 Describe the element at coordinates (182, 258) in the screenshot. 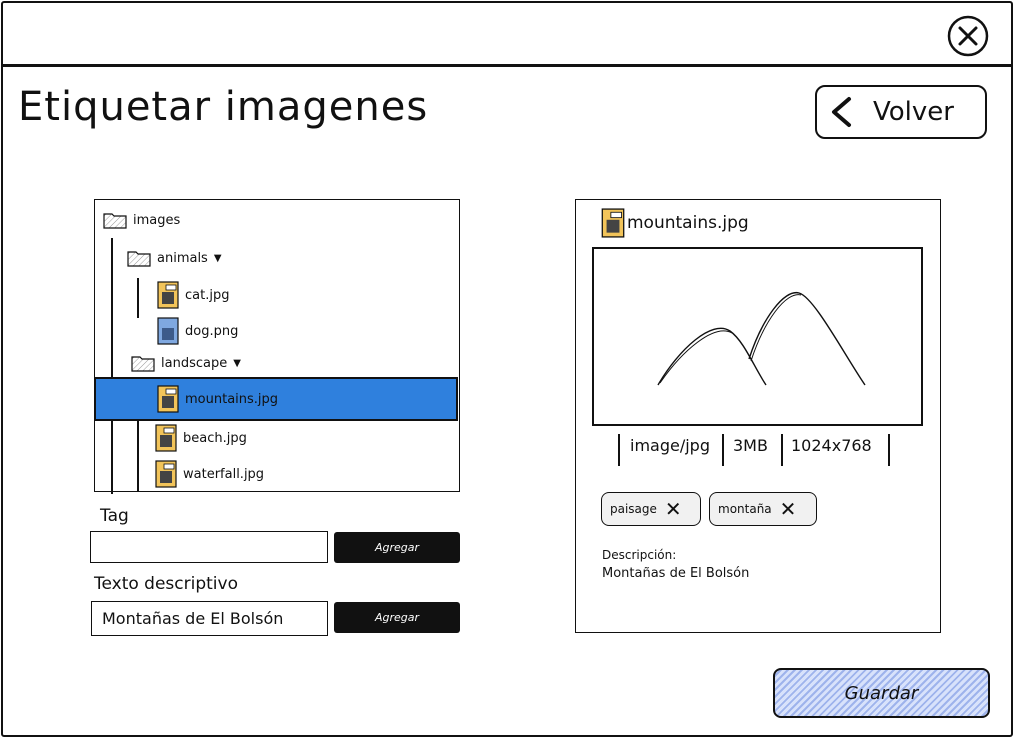

I see `tree-item-label: animals` at that location.